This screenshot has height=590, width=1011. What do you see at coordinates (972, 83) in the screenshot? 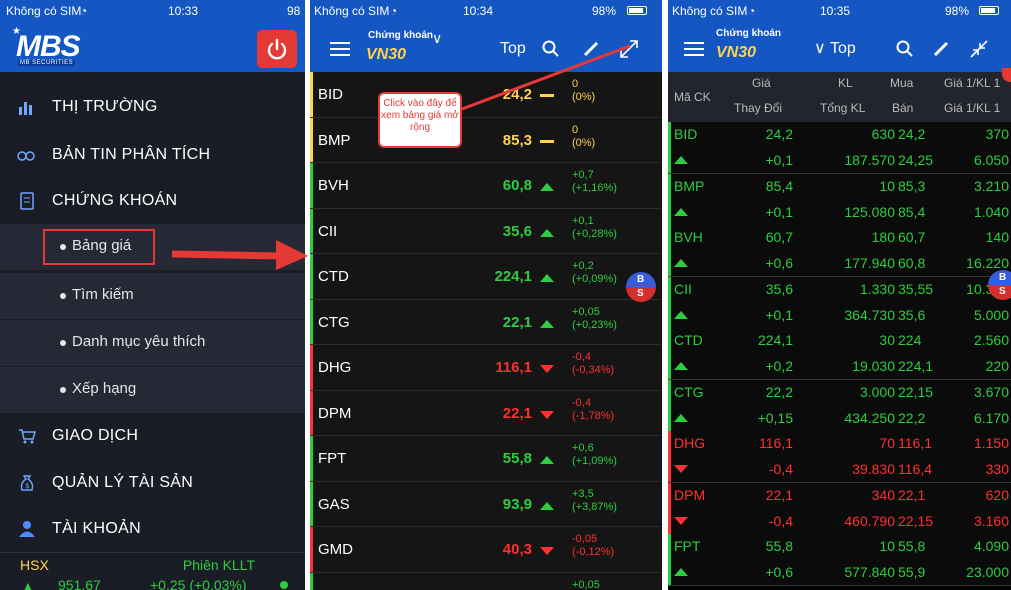
I see `col-header-price-vol: Giá 1/KL 1` at bounding box center [972, 83].